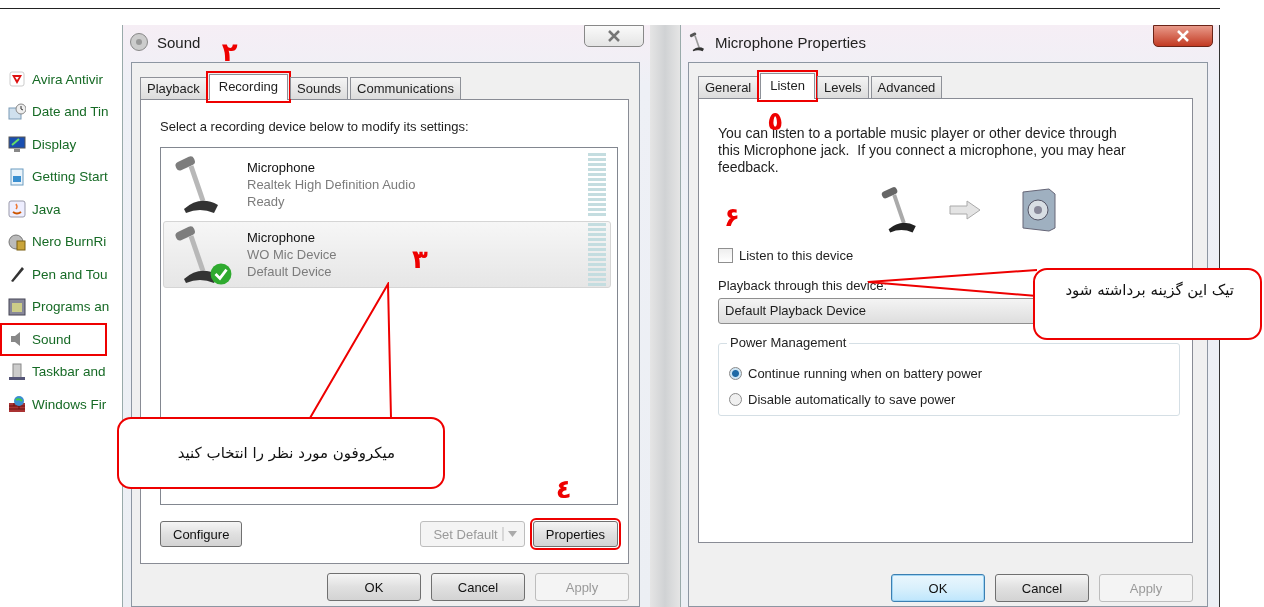 This screenshot has height=607, width=1264. I want to click on radio-label: Continue running when on battery power, so click(865, 373).